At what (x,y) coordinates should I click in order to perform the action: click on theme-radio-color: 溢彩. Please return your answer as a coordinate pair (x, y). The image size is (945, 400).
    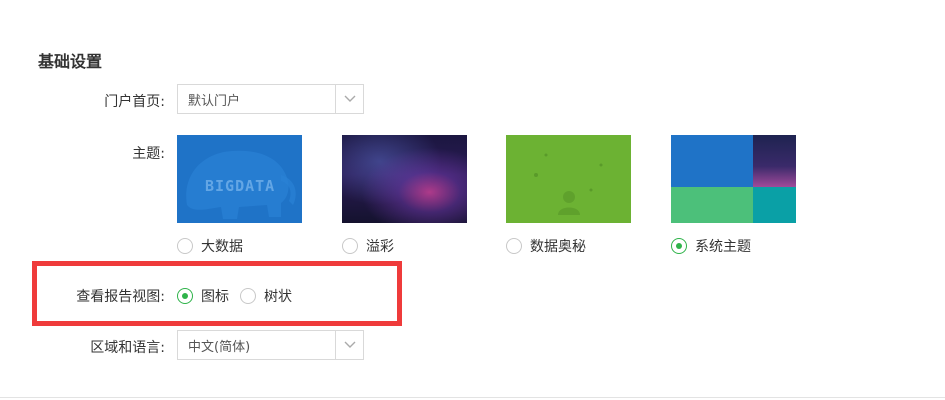
    Looking at the image, I should click on (368, 246).